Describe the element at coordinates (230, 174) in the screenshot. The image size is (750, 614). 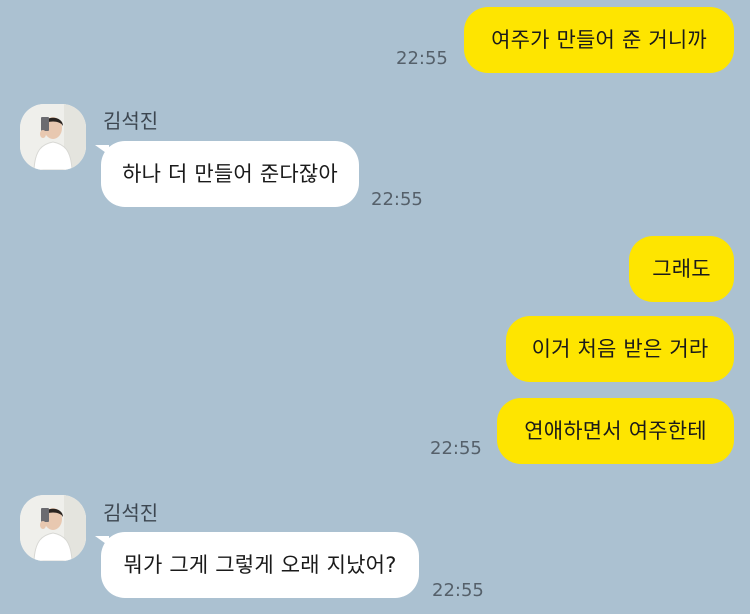
I see `their-message-bubble: 하나 더 만들어 준다잖아` at that location.